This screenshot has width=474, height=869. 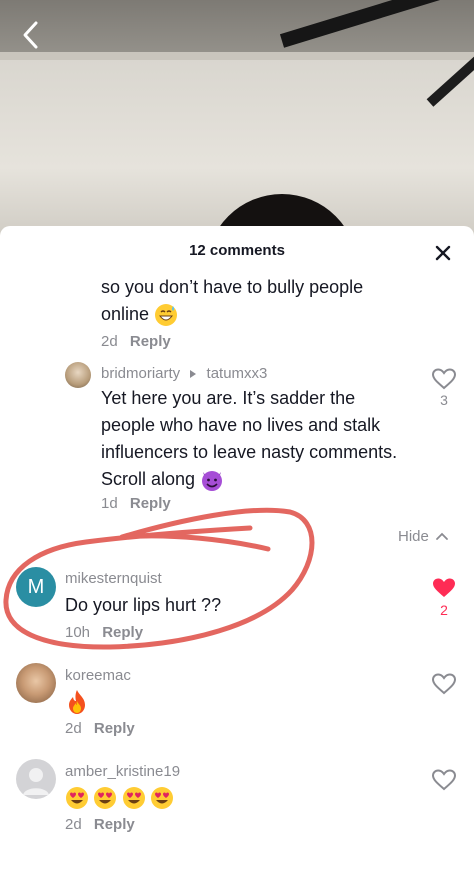 I want to click on close-icon, so click(x=443, y=253).